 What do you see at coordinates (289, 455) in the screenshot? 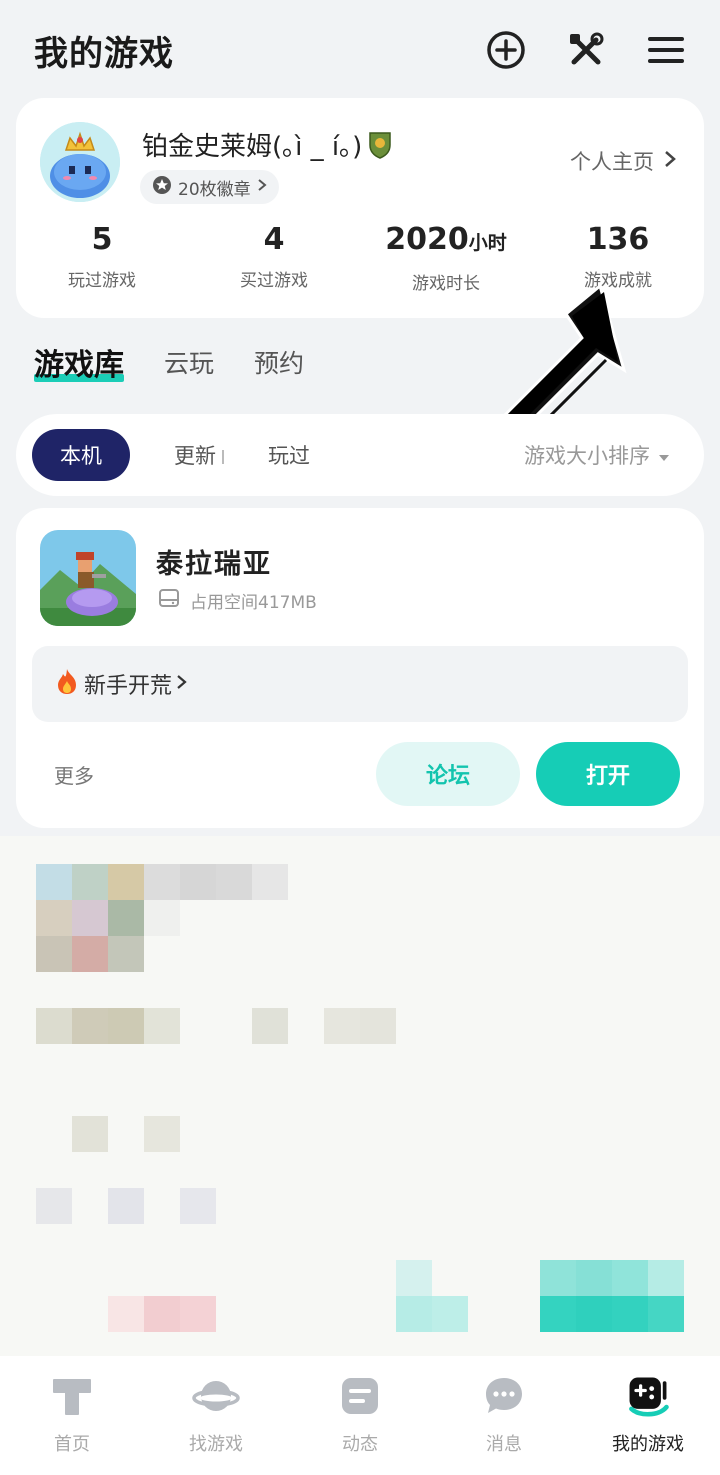
I see `filter-chip-played: 玩过` at bounding box center [289, 455].